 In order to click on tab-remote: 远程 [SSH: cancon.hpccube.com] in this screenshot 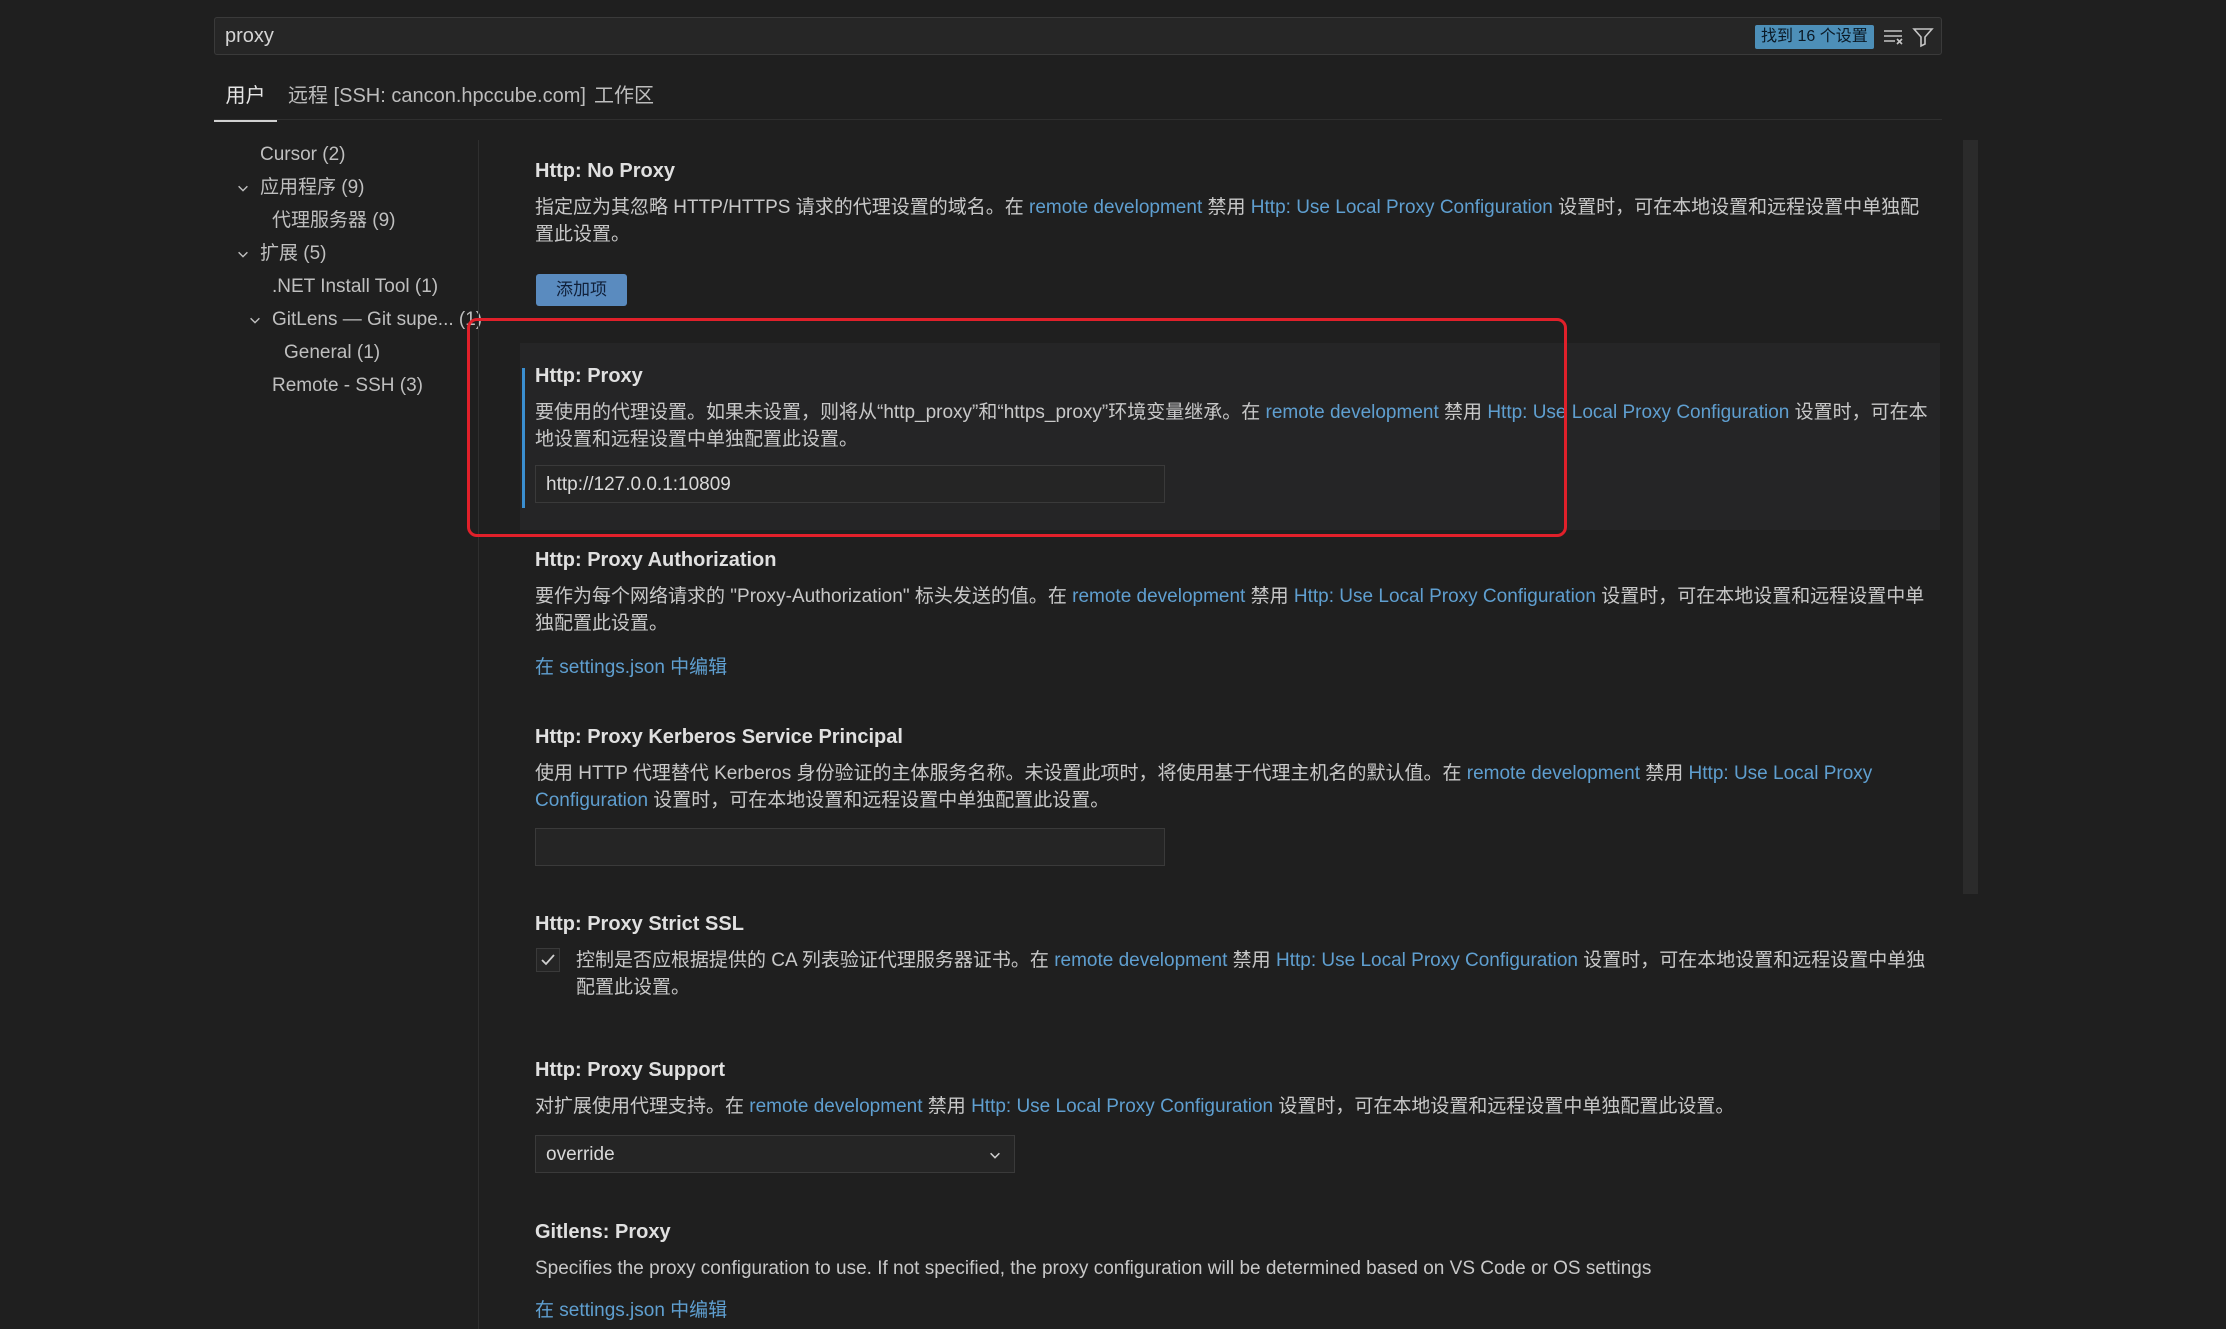, I will do `click(437, 100)`.